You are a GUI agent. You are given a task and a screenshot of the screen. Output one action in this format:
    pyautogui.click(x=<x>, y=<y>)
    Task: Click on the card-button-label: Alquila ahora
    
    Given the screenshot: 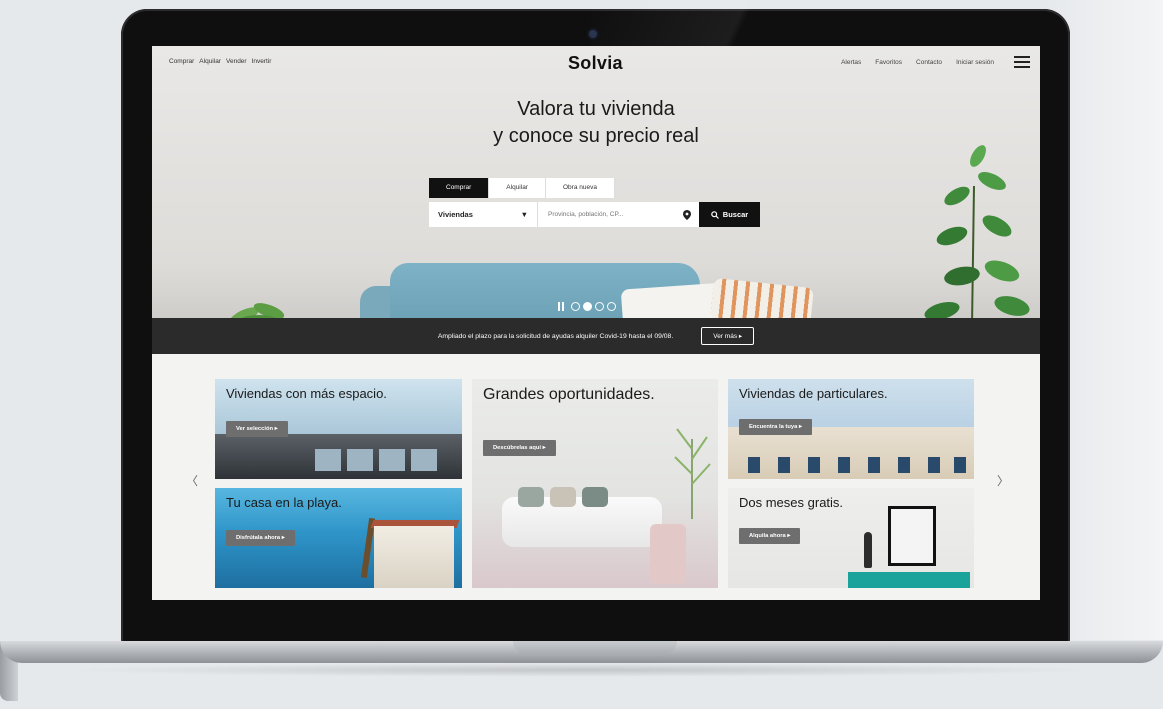 What is the action you would take?
    pyautogui.click(x=767, y=536)
    